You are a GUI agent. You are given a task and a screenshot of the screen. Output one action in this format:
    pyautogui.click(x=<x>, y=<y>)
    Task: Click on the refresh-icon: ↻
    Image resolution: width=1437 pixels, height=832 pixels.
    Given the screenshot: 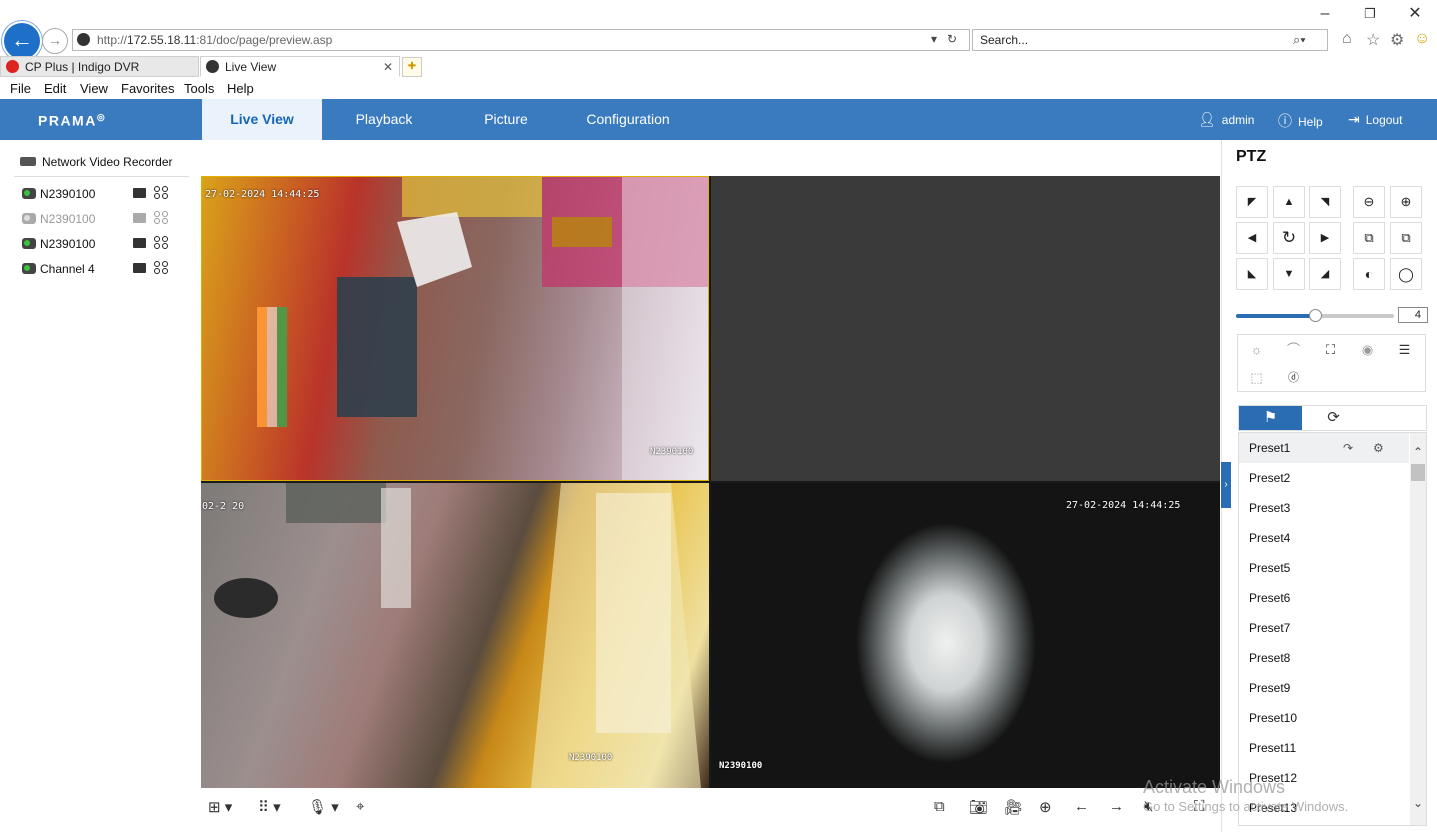 What is the action you would take?
    pyautogui.click(x=952, y=39)
    